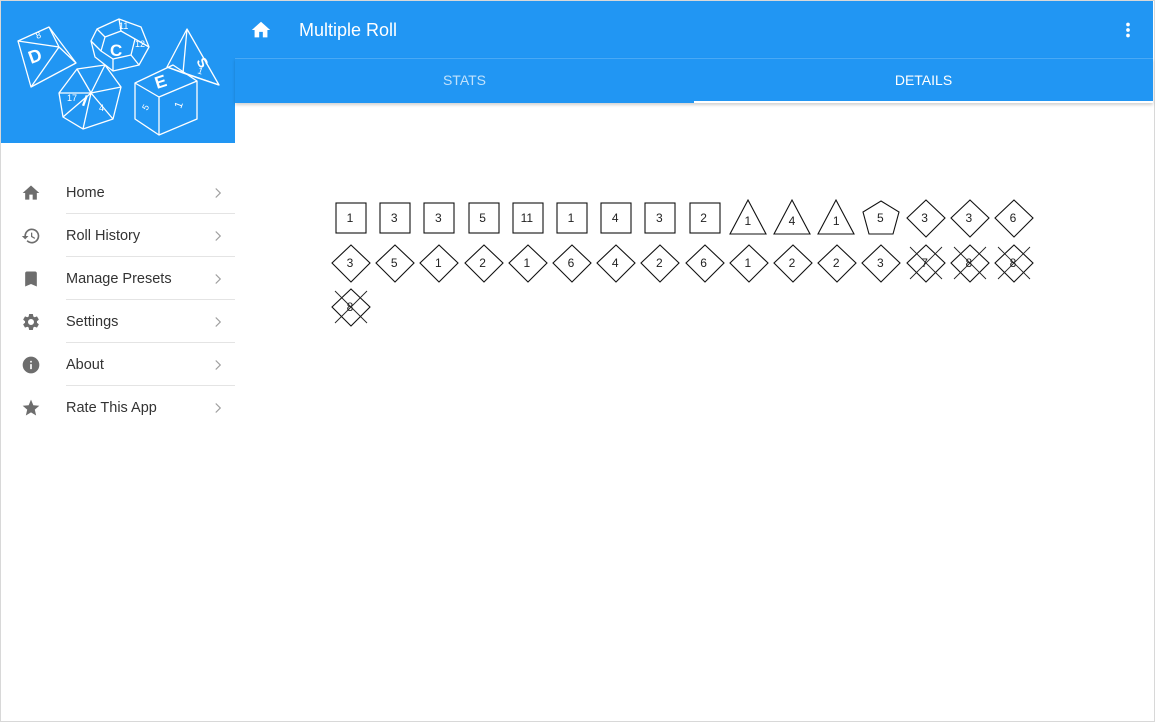 This screenshot has width=1155, height=722. What do you see at coordinates (72, 98) in the screenshot?
I see `svg-text: 17` at bounding box center [72, 98].